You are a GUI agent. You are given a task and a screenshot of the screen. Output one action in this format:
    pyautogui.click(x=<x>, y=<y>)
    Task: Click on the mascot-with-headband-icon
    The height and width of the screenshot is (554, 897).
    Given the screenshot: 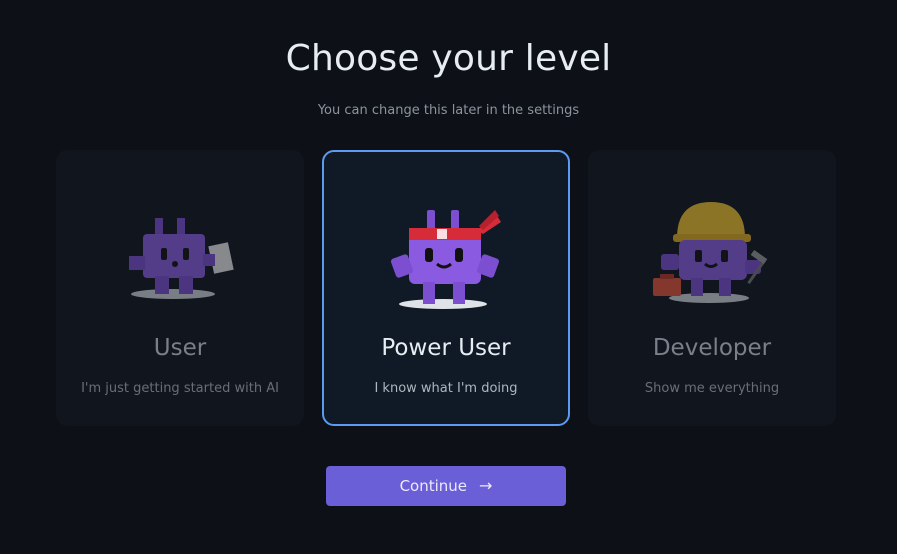 What is the action you would take?
    pyautogui.click(x=446, y=260)
    